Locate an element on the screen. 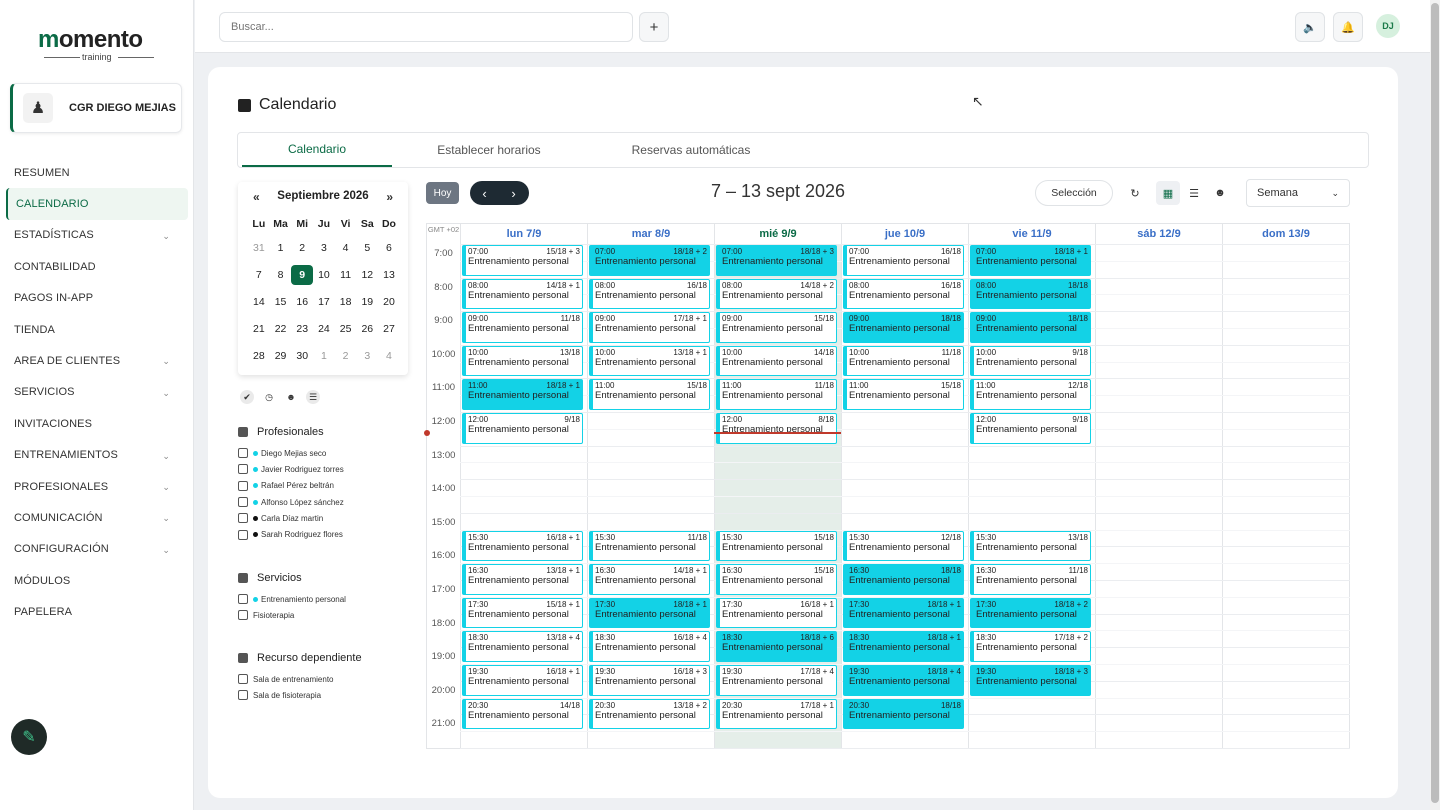 Image resolution: width=1440 pixels, height=810 pixels. selection-button: Selección is located at coordinates (1074, 193).